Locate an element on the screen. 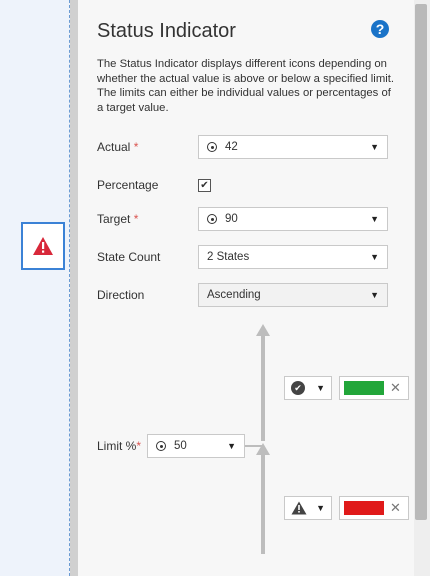 Image resolution: width=430 pixels, height=576 pixels. scrollbar-thumb is located at coordinates (421, 262).